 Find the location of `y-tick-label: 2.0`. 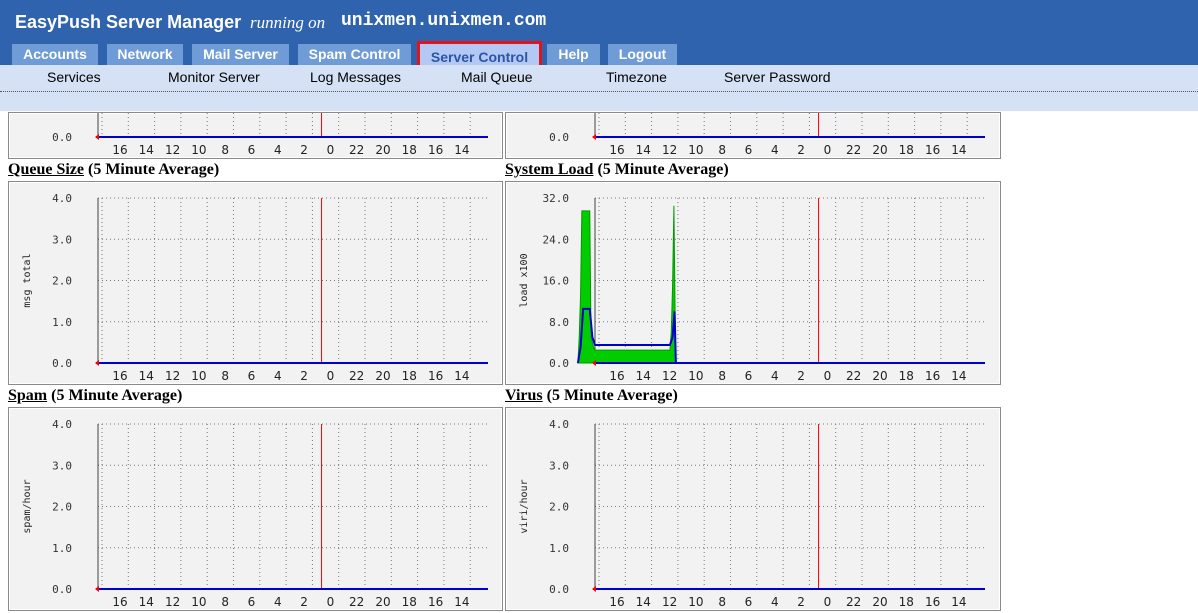

y-tick-label: 2.0 is located at coordinates (559, 507).